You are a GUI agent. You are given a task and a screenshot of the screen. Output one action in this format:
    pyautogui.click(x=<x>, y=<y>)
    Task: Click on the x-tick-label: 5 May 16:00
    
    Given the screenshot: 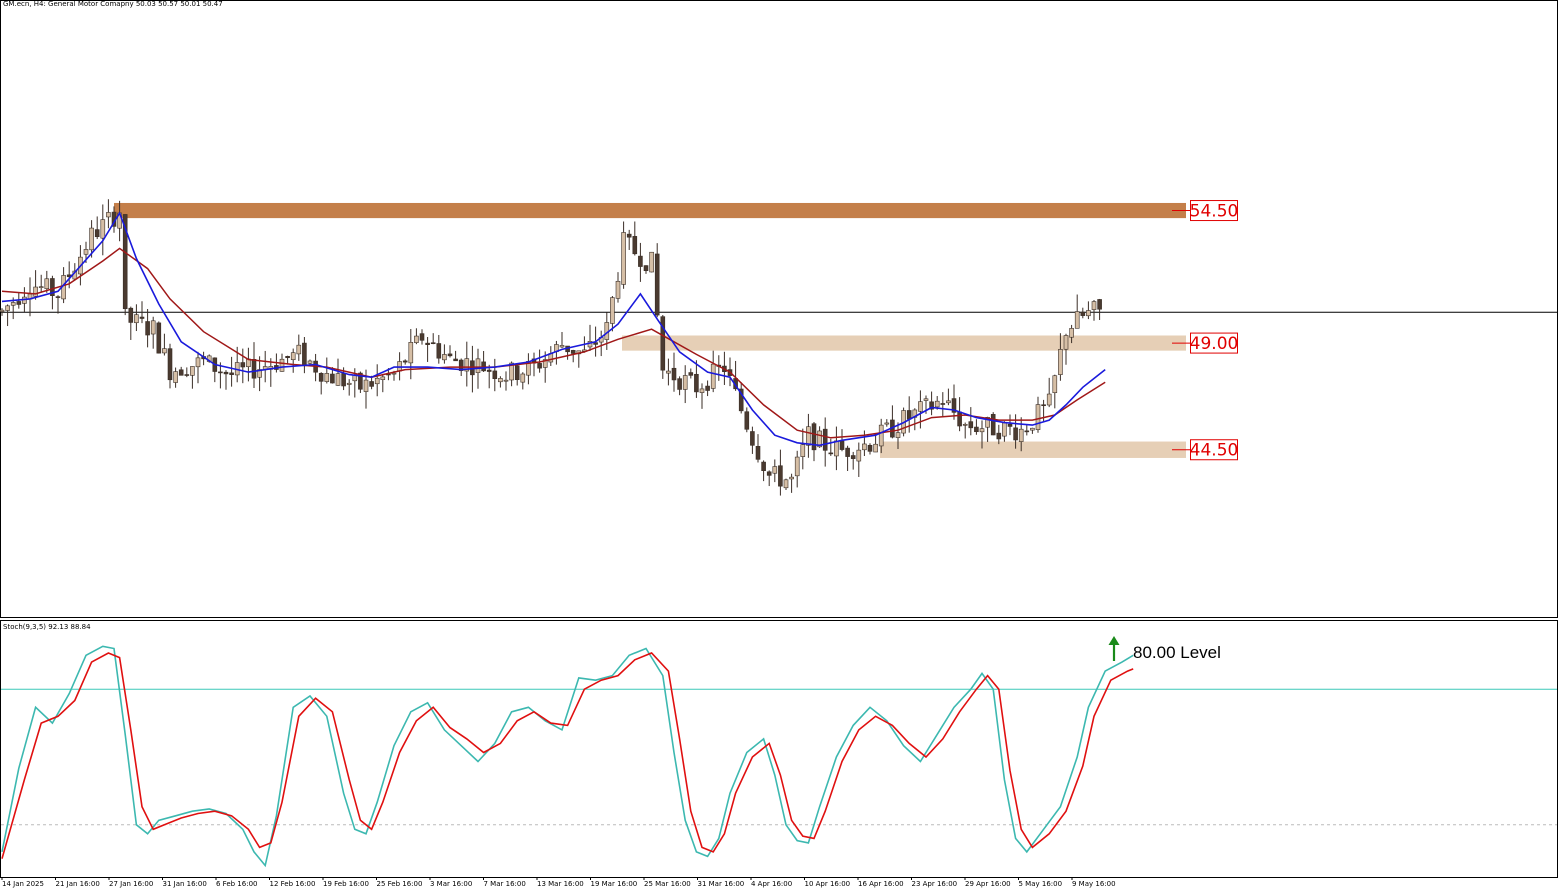 What is the action you would take?
    pyautogui.click(x=1041, y=884)
    